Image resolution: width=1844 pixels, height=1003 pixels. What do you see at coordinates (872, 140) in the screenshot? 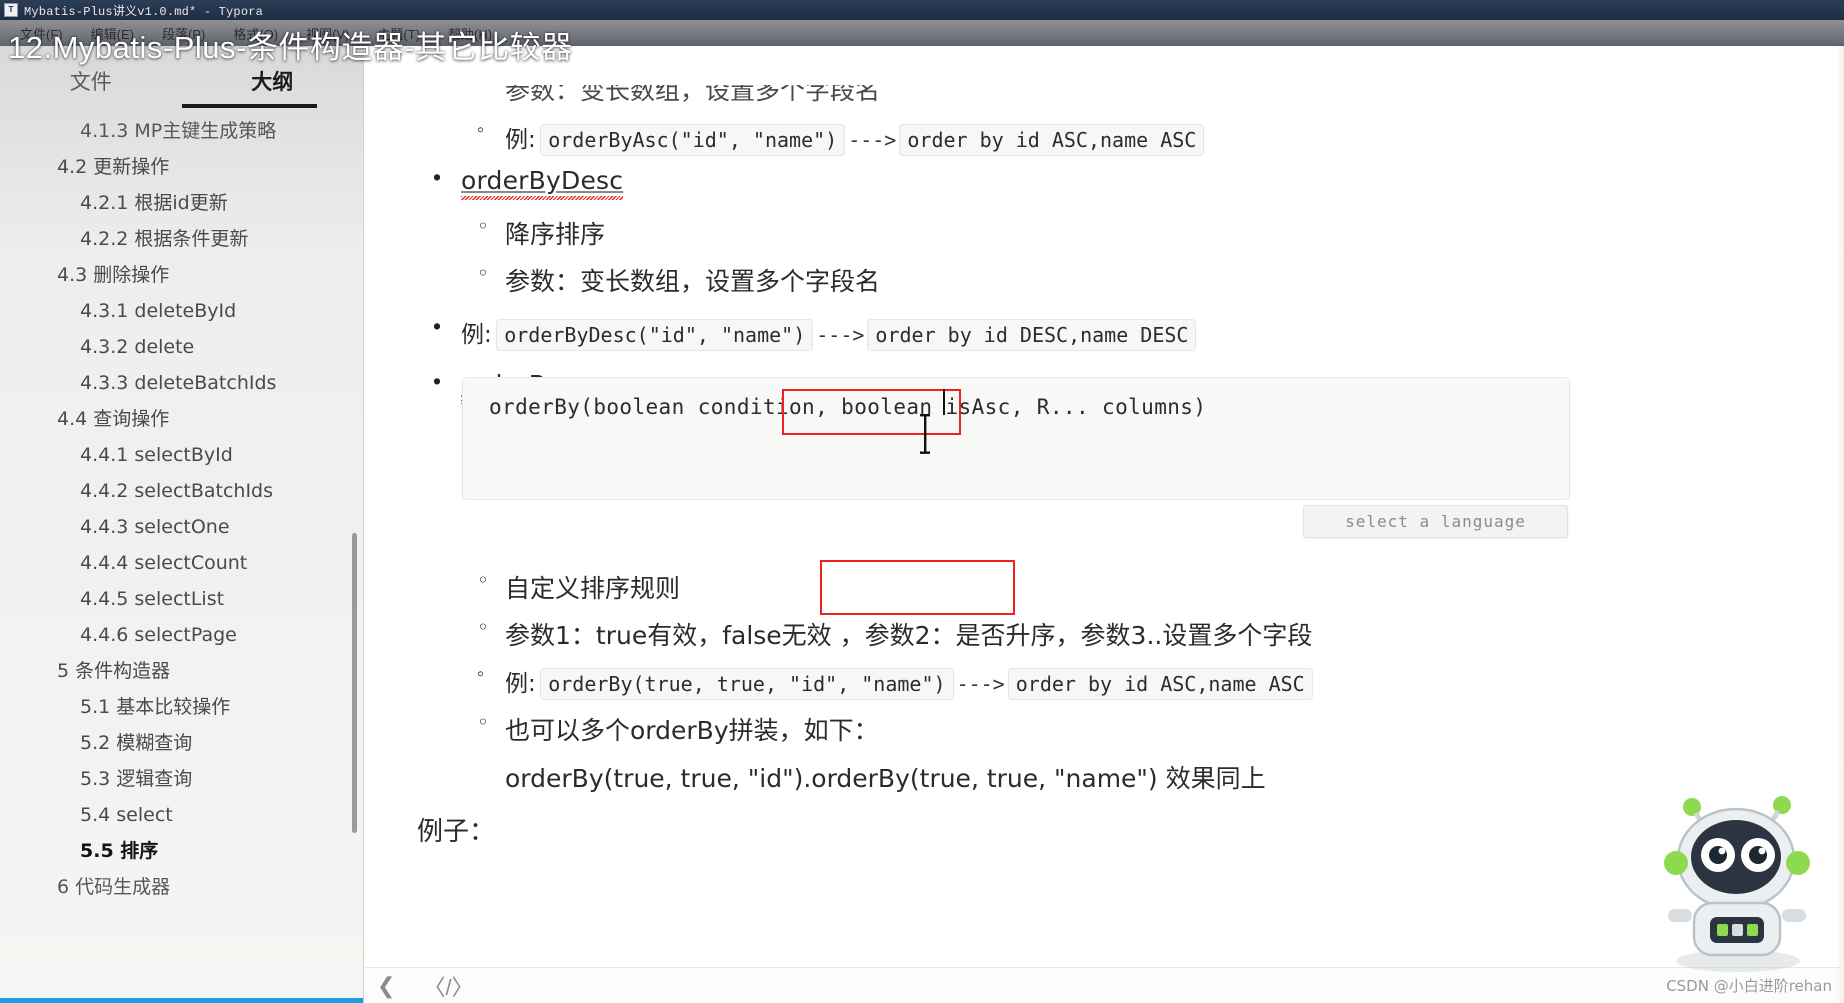
I see `example-asc-arrow: --->` at bounding box center [872, 140].